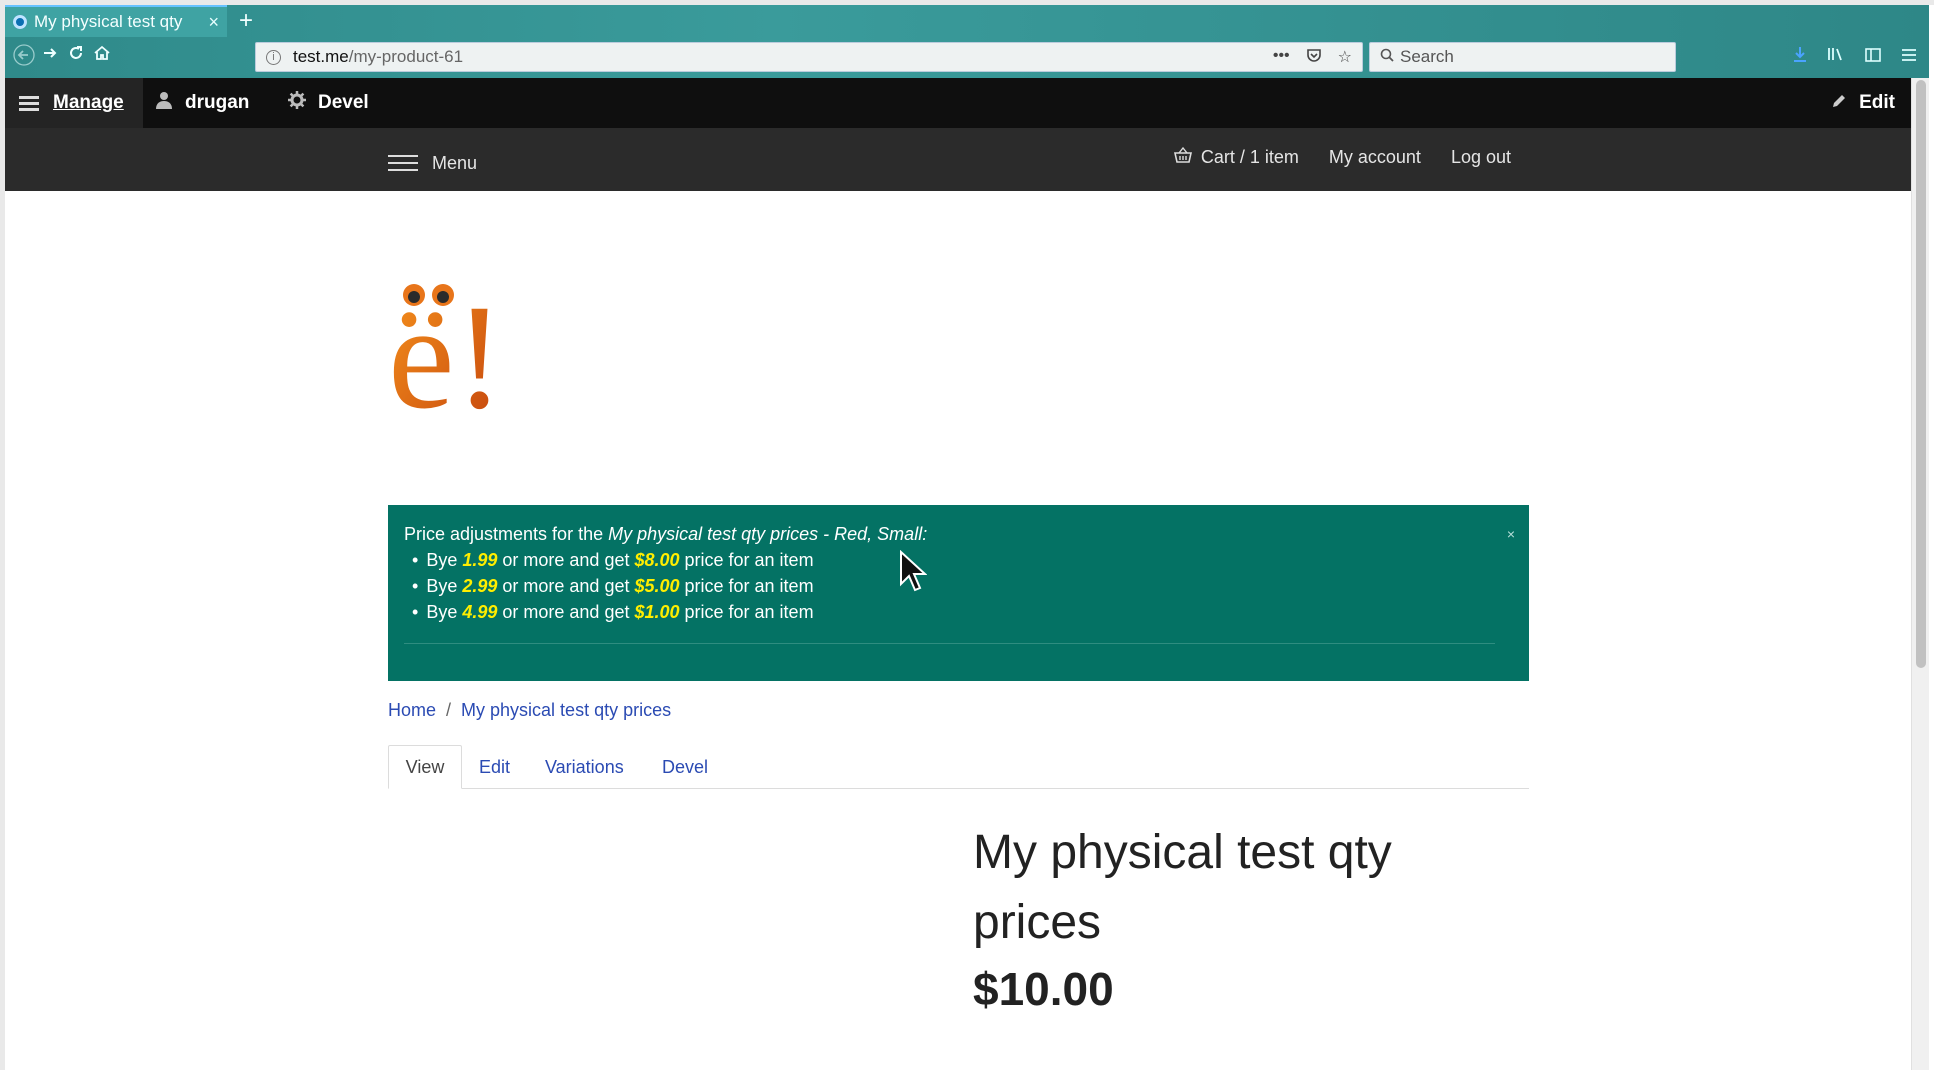  What do you see at coordinates (1522, 57) in the screenshot?
I see `search-bar: Search` at bounding box center [1522, 57].